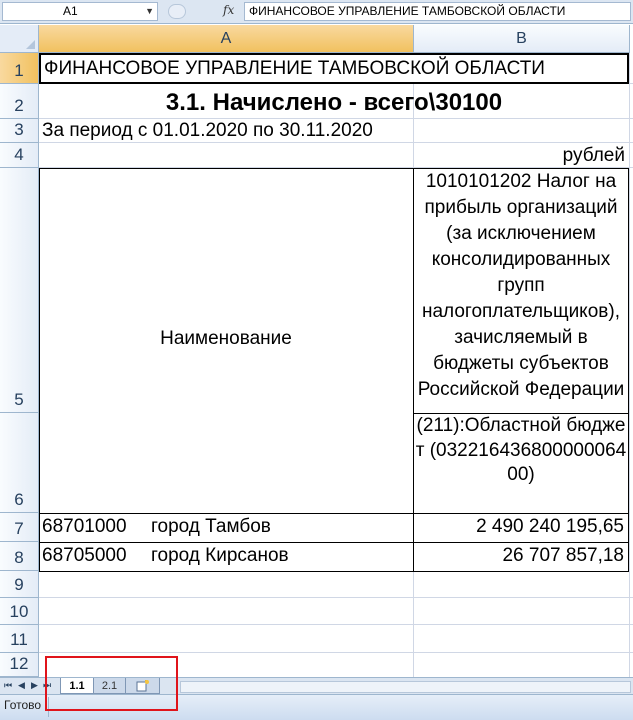 The image size is (633, 720). I want to click on select-all-corner, so click(19, 39).